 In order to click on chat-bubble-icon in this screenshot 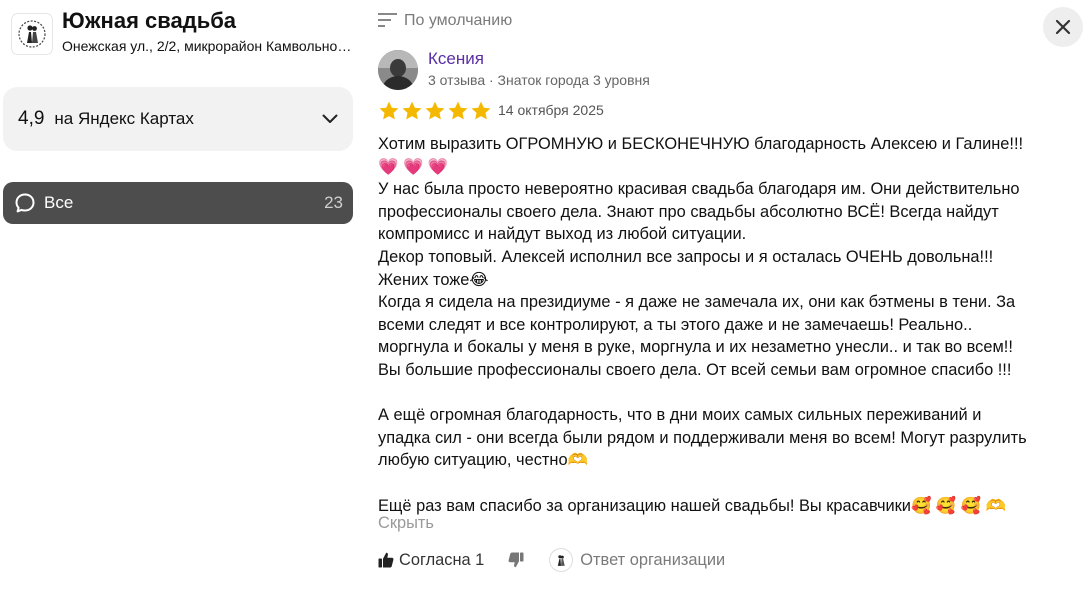, I will do `click(25, 203)`.